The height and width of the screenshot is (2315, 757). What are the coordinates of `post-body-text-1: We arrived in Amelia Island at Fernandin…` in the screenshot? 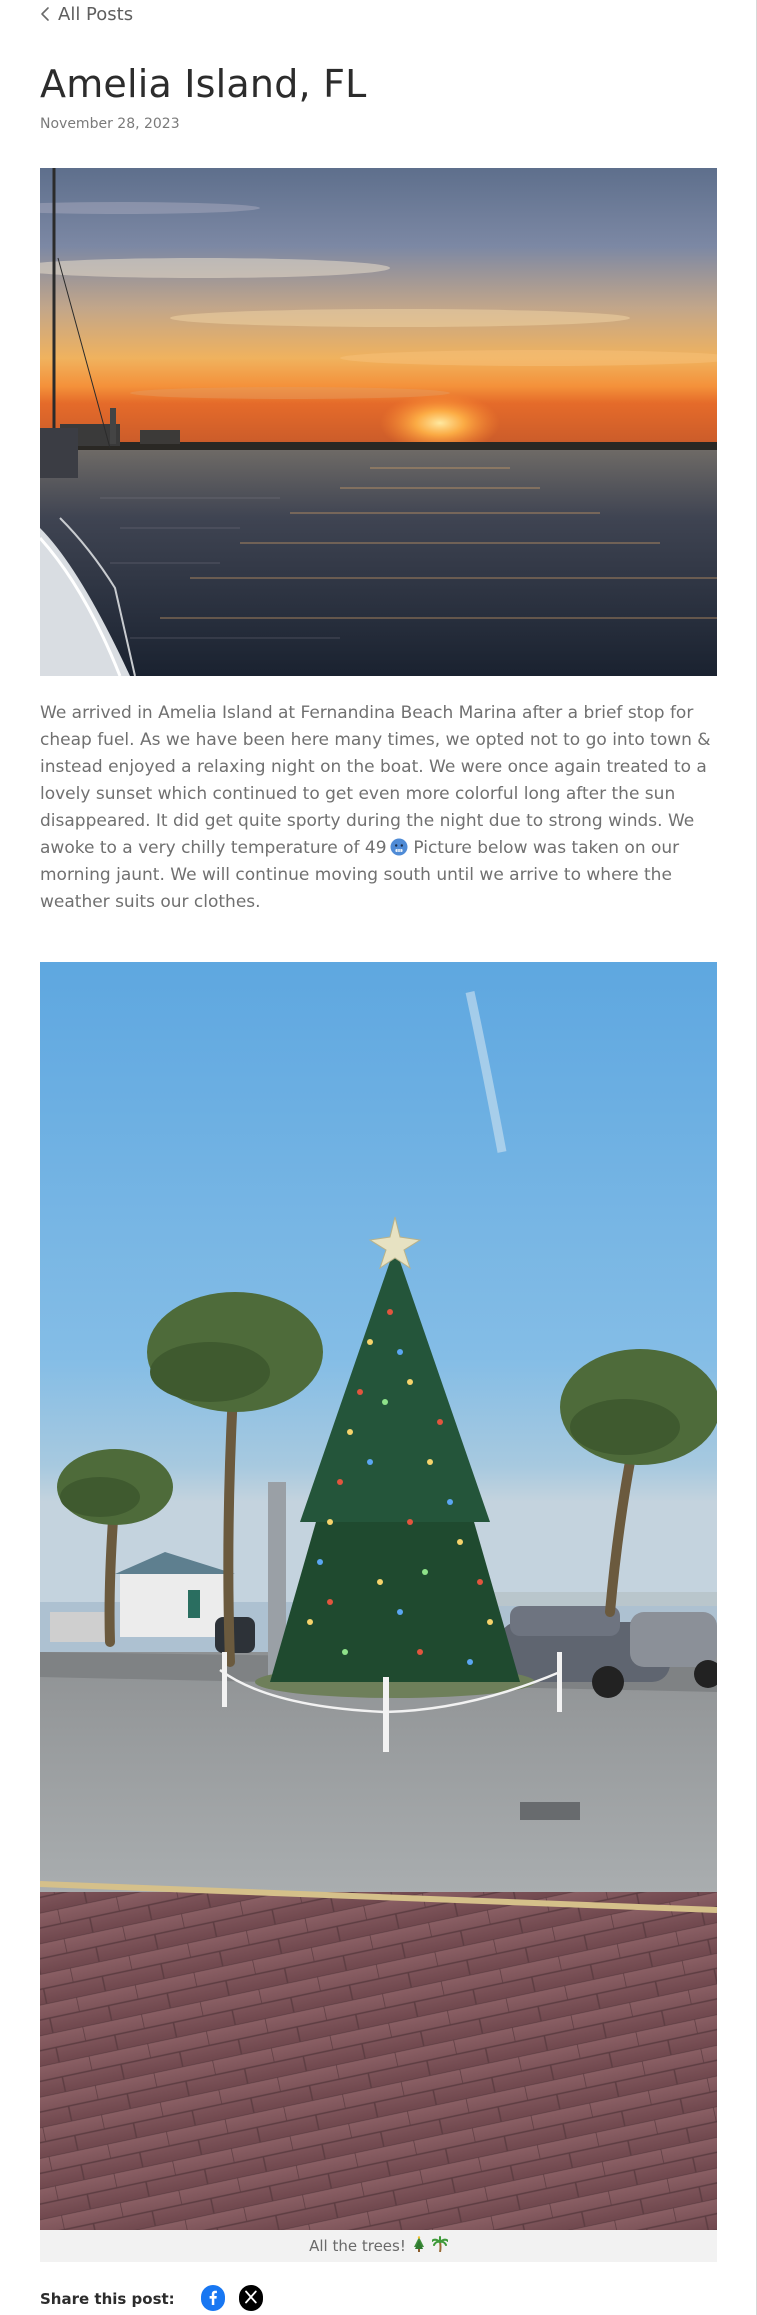 It's located at (375, 780).